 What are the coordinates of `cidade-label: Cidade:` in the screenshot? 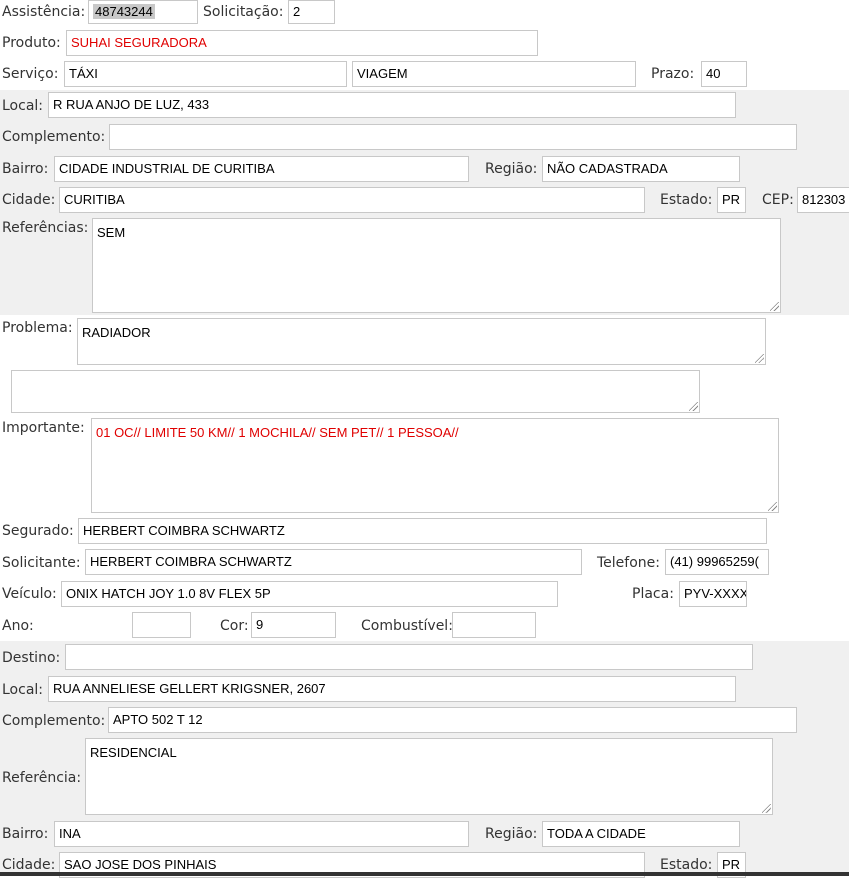 It's located at (29, 200).